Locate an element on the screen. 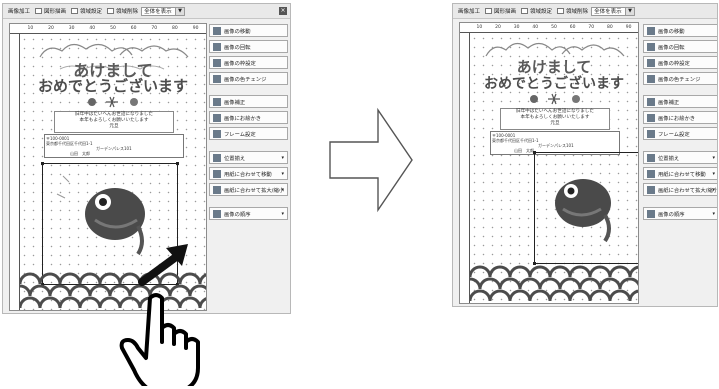 This screenshot has height=389, width=719. carp-image-selection is located at coordinates (585, 208).